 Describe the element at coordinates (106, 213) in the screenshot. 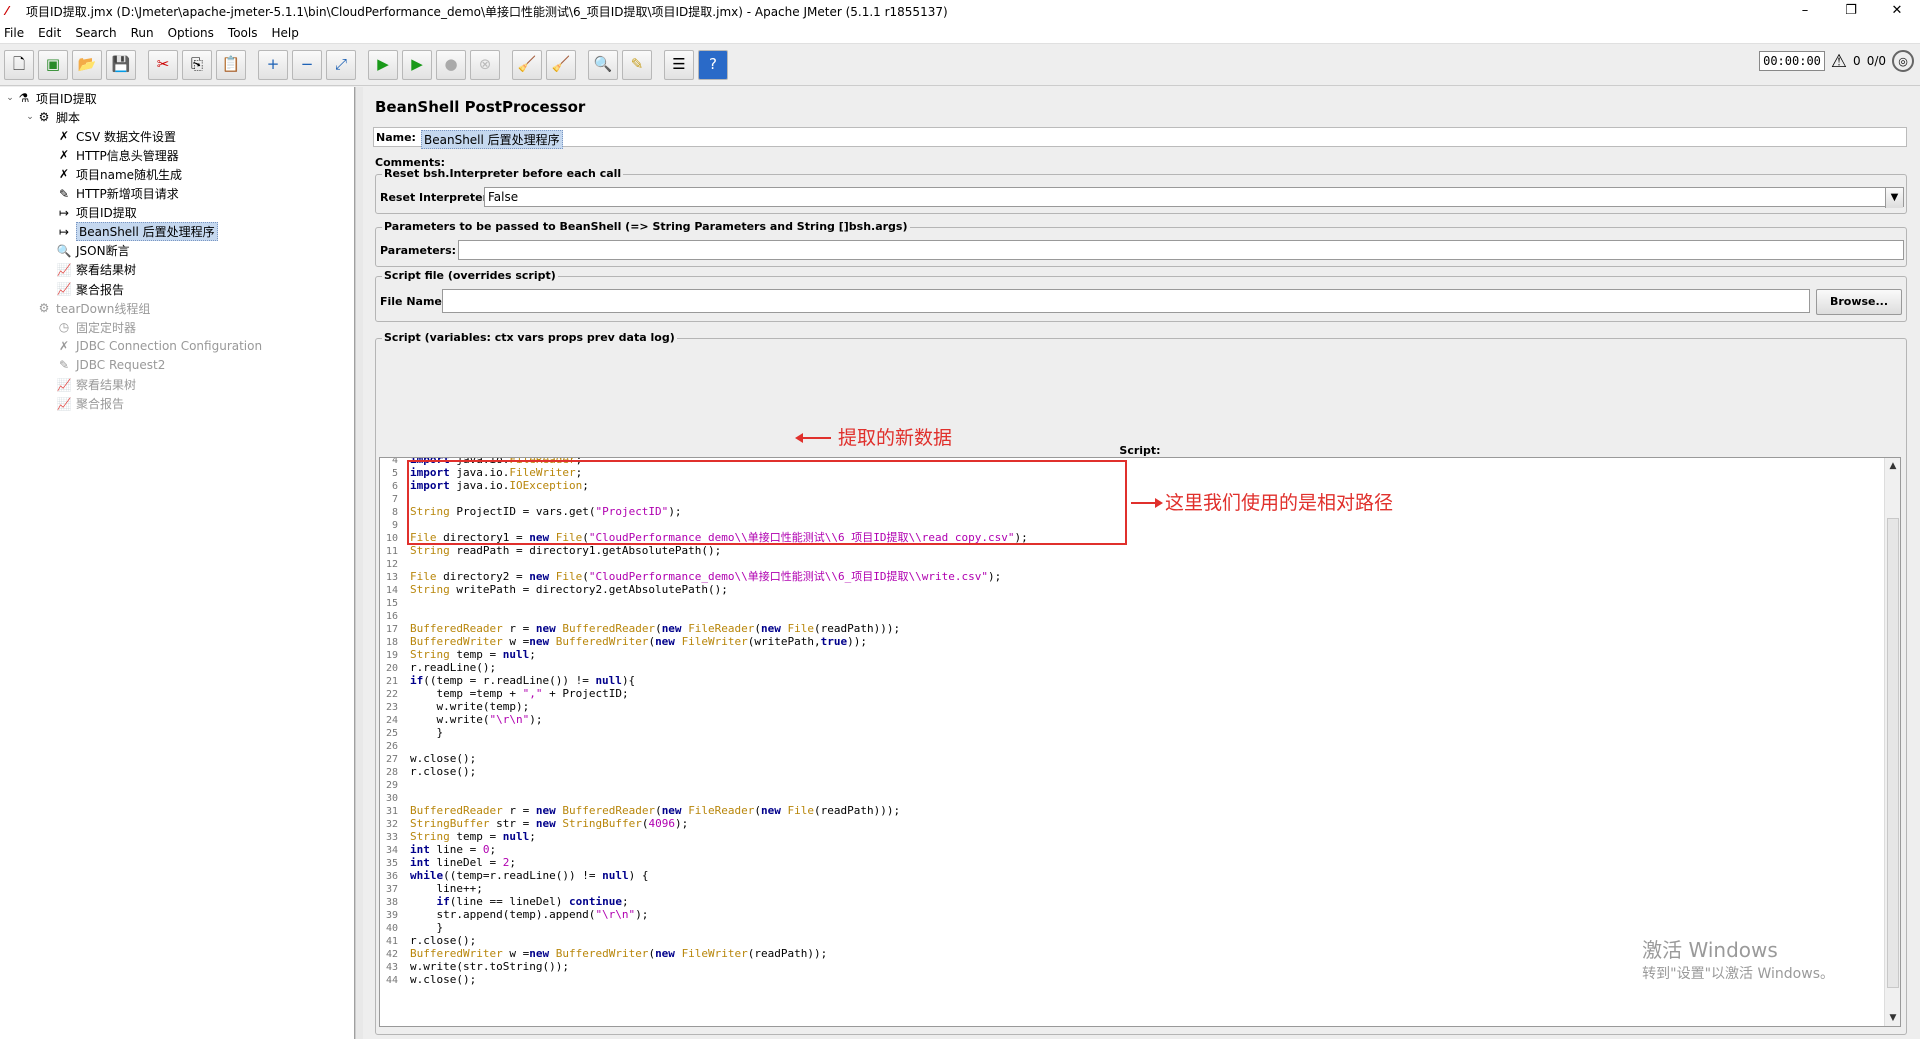

I see `tree-node-label: 项目ID提取` at that location.